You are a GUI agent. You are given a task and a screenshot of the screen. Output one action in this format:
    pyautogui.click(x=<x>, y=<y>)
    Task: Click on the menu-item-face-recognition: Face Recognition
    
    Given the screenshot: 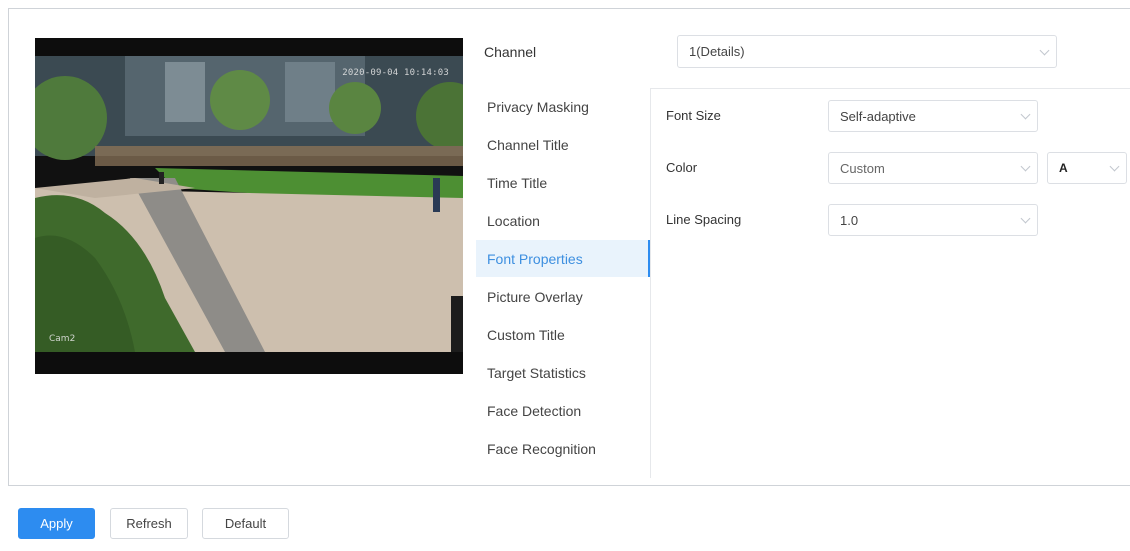 What is the action you would take?
    pyautogui.click(x=563, y=448)
    